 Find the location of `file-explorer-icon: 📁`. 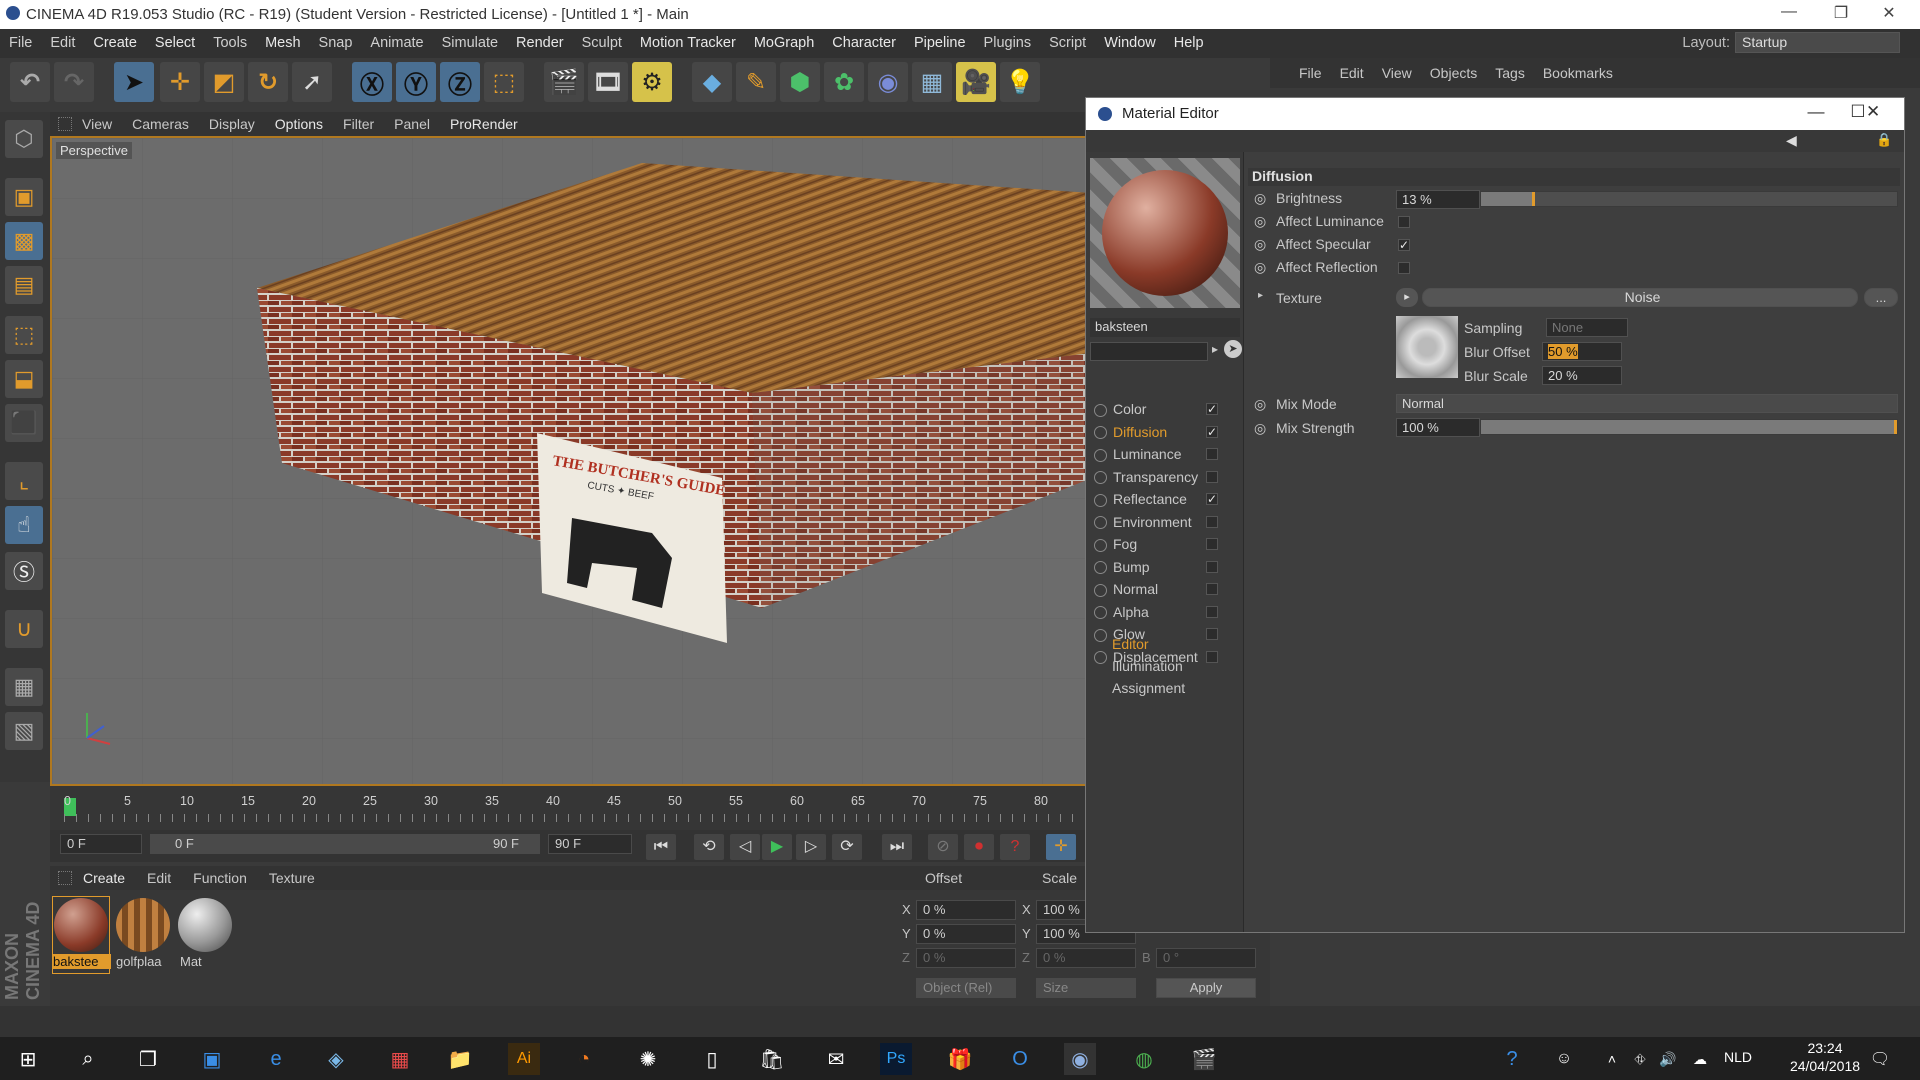

file-explorer-icon: 📁 is located at coordinates (460, 1059).